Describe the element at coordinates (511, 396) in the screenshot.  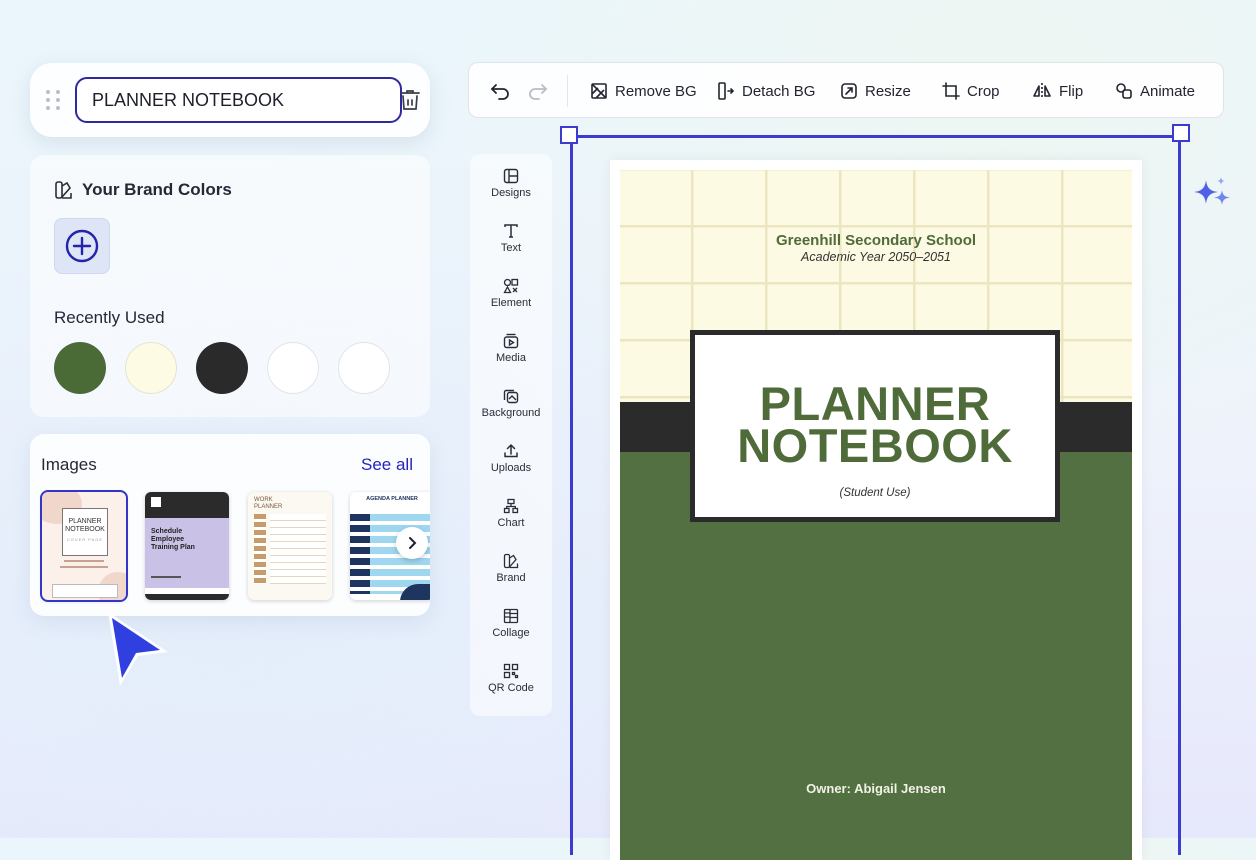
I see `background-icon` at that location.